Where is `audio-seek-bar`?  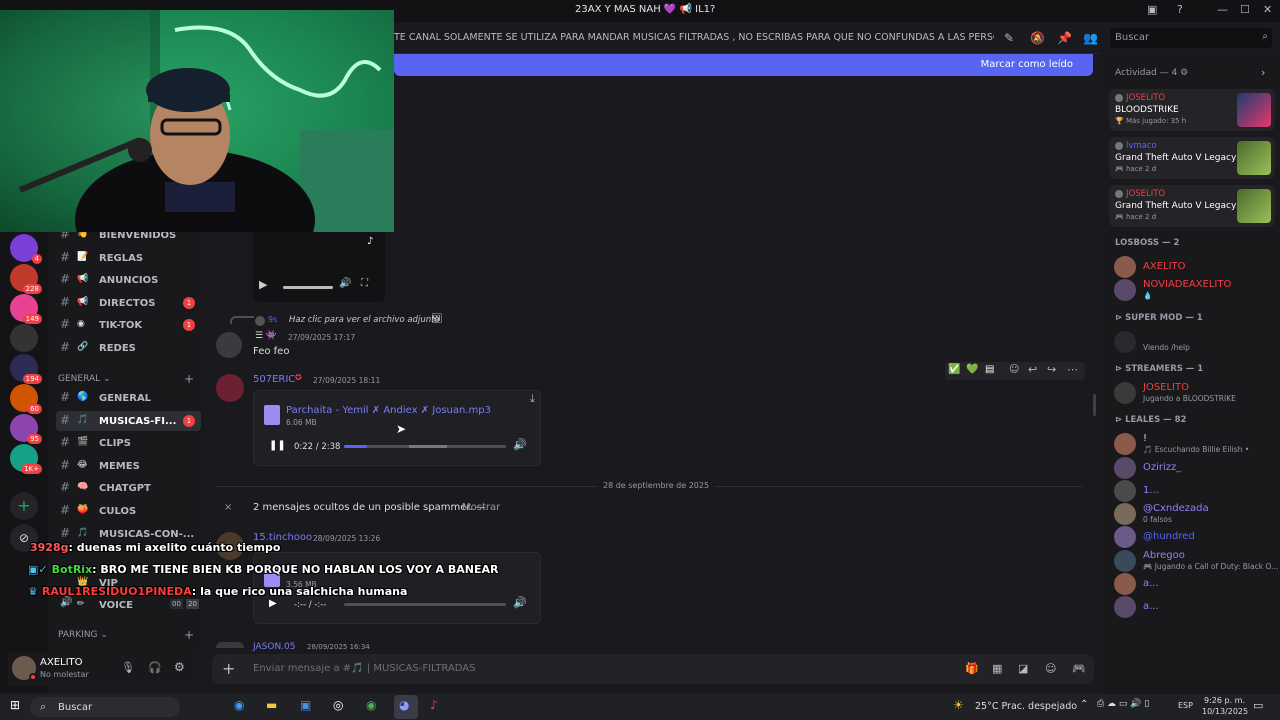 audio-seek-bar is located at coordinates (425, 604).